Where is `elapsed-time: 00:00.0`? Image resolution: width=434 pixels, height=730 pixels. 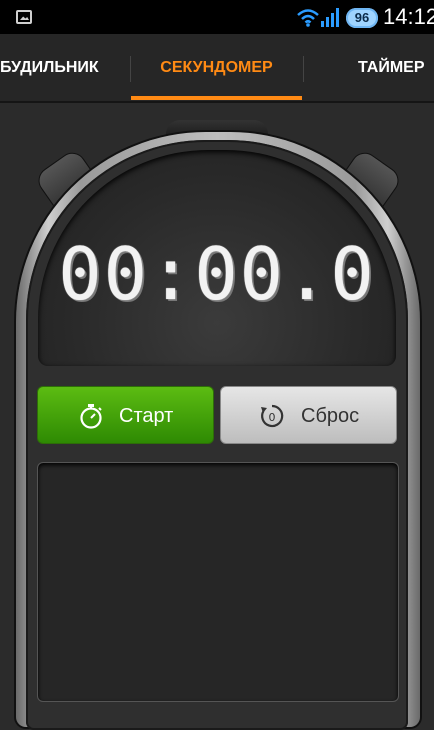
elapsed-time: 00:00.0 is located at coordinates (217, 274).